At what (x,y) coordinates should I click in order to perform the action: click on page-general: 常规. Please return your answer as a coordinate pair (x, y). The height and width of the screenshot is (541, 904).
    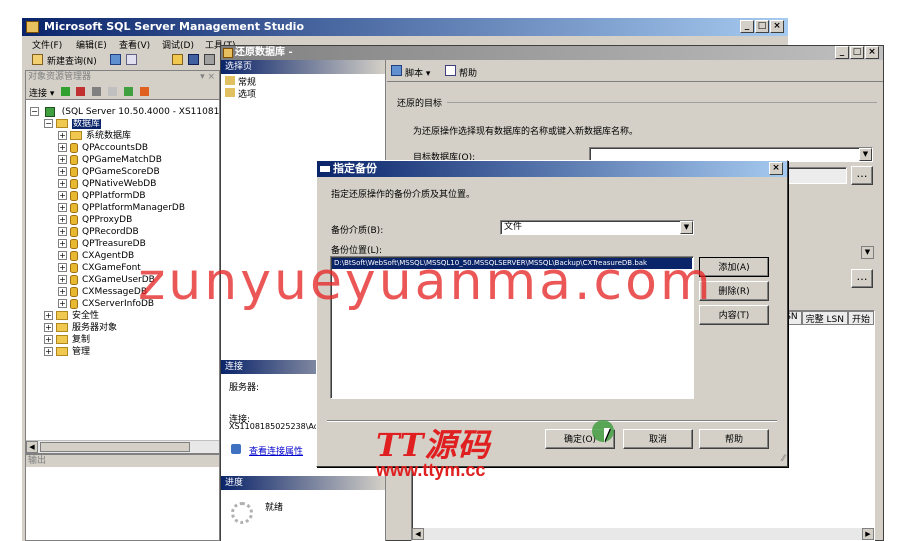
    Looking at the image, I should click on (240, 82).